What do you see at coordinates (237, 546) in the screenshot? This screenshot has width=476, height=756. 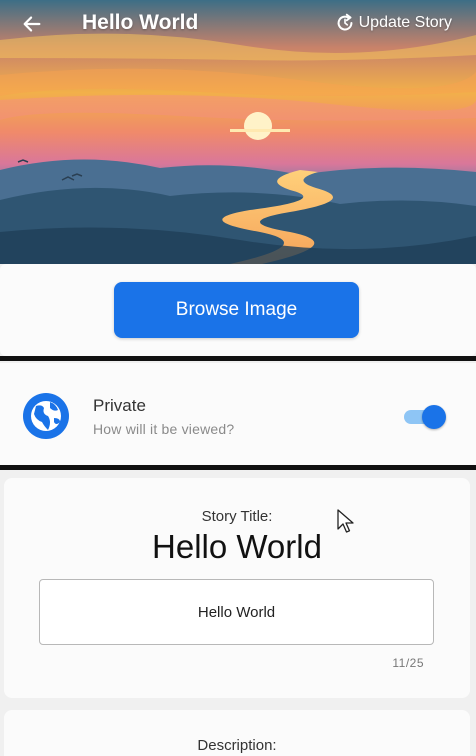 I see `story-title-preview: Hello World` at bounding box center [237, 546].